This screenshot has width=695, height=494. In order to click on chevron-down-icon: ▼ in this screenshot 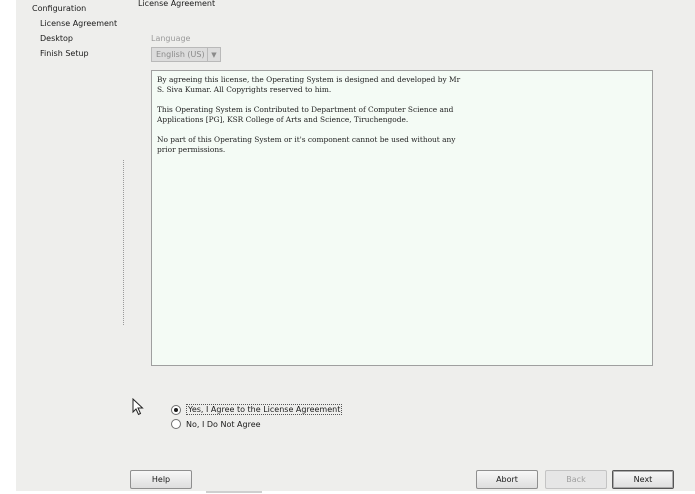, I will do `click(213, 54)`.